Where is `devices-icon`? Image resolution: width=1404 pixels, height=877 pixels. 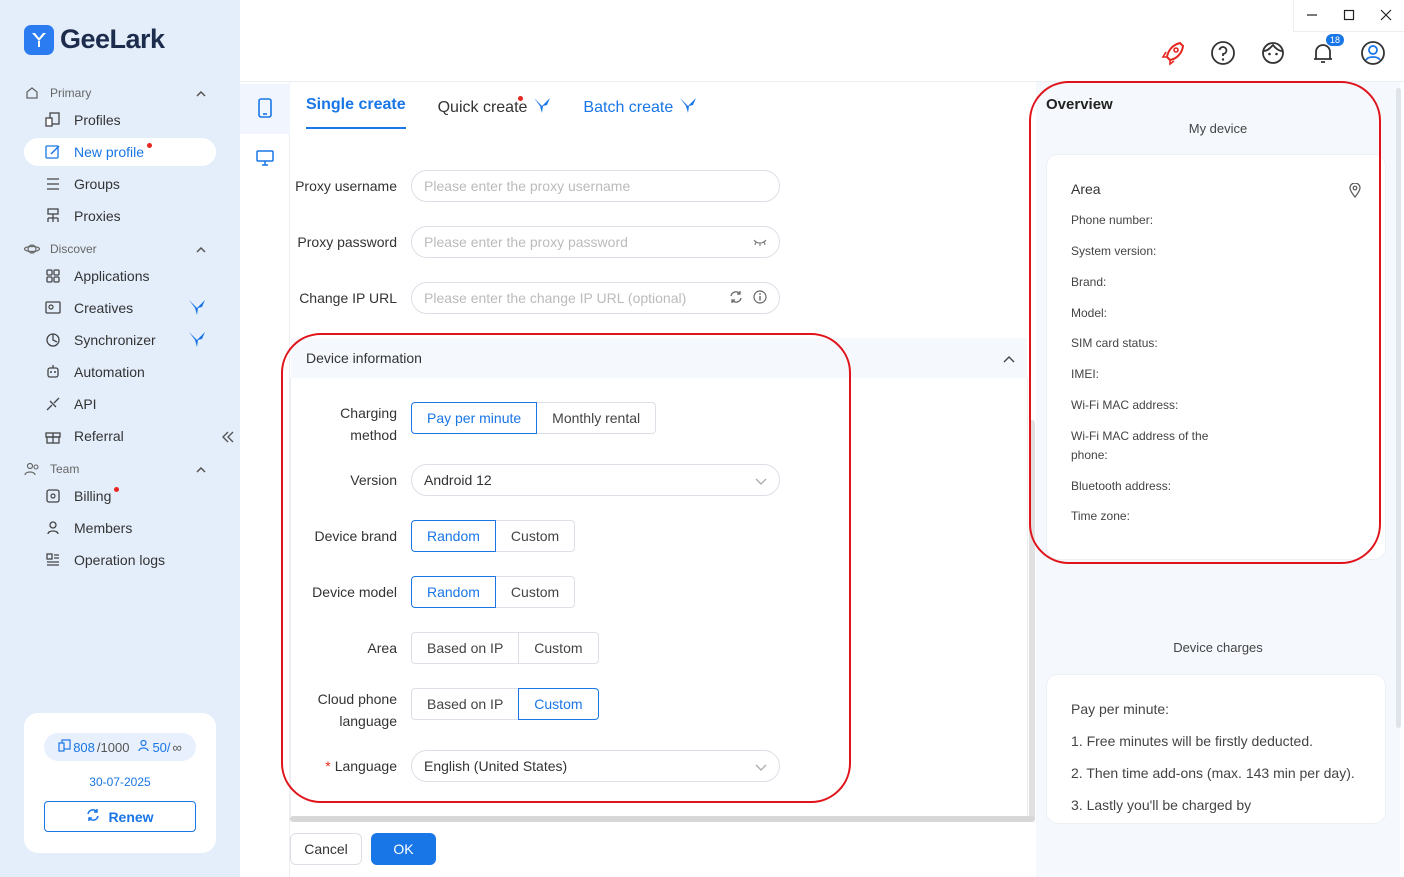
devices-icon is located at coordinates (64, 747).